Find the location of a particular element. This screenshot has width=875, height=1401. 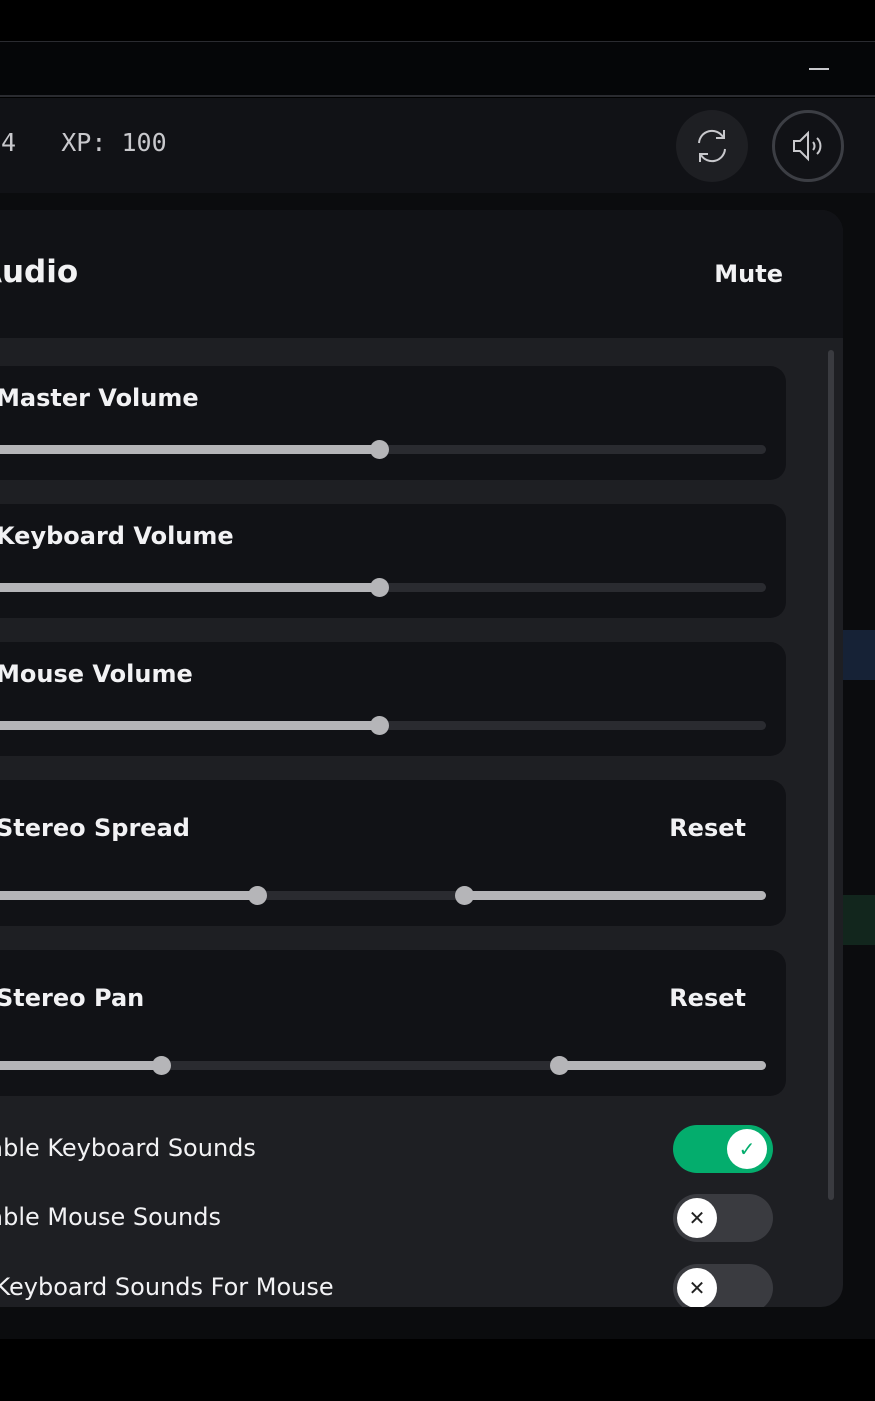

slider-label: Mouse Volume is located at coordinates (96, 674).